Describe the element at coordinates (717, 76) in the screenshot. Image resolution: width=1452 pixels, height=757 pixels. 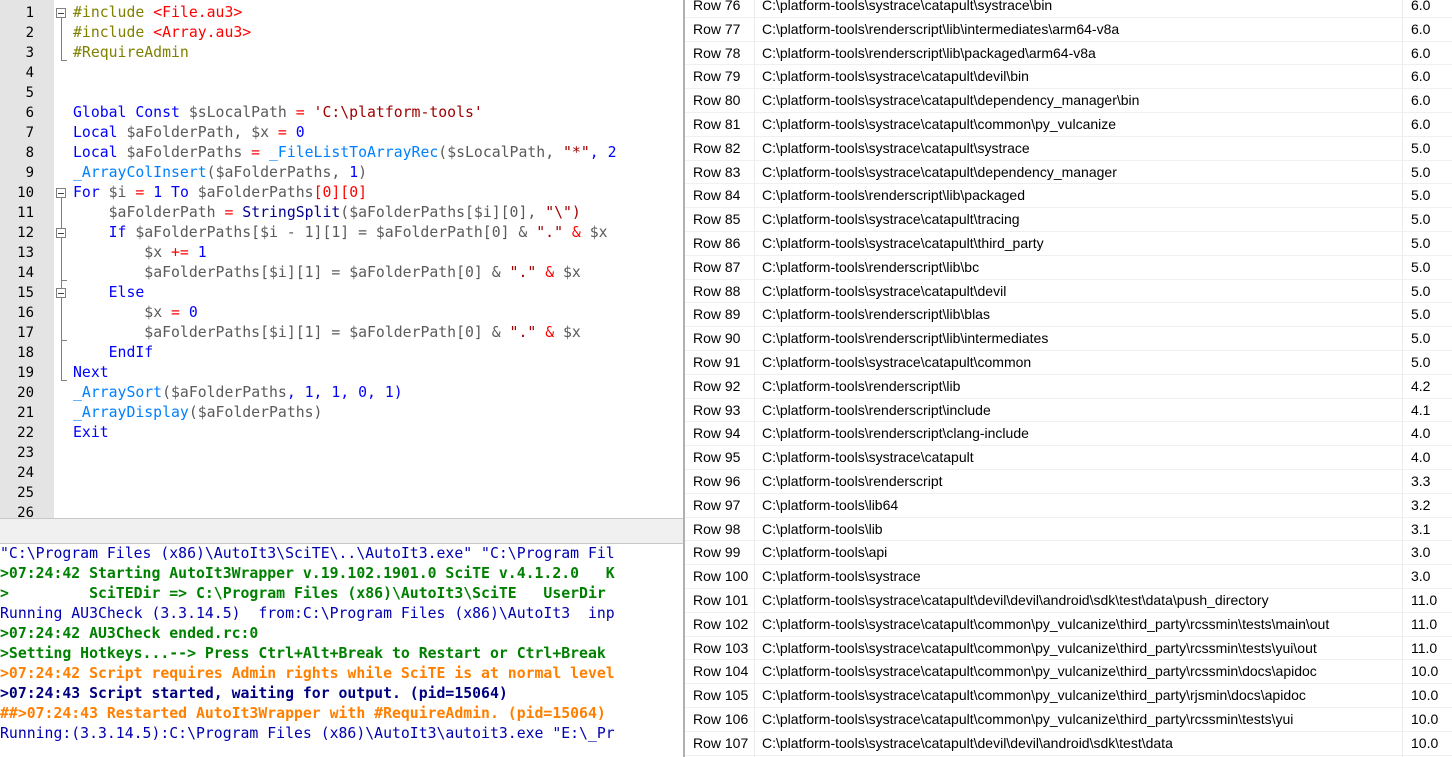
I see `row-index-cell: Row 79` at that location.